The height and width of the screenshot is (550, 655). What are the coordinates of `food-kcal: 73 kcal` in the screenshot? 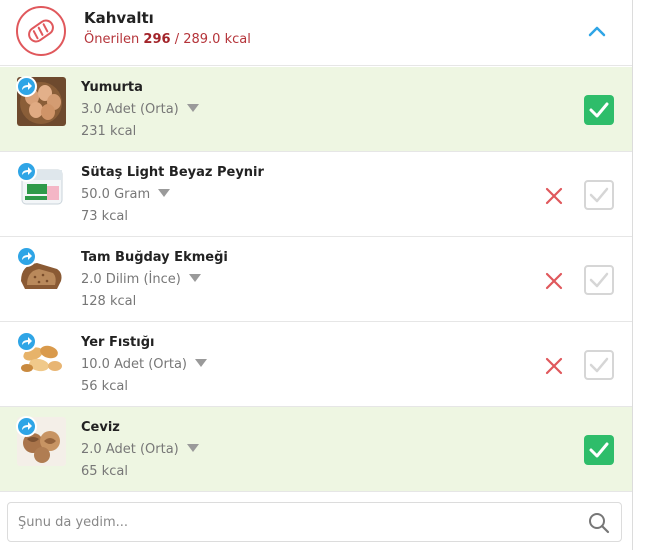 It's located at (104, 216).